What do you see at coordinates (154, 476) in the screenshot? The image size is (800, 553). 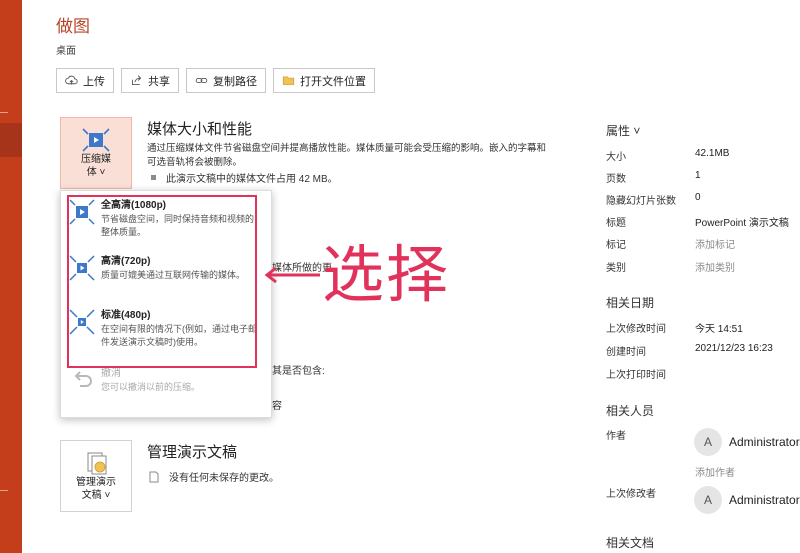 I see `document-icon` at bounding box center [154, 476].